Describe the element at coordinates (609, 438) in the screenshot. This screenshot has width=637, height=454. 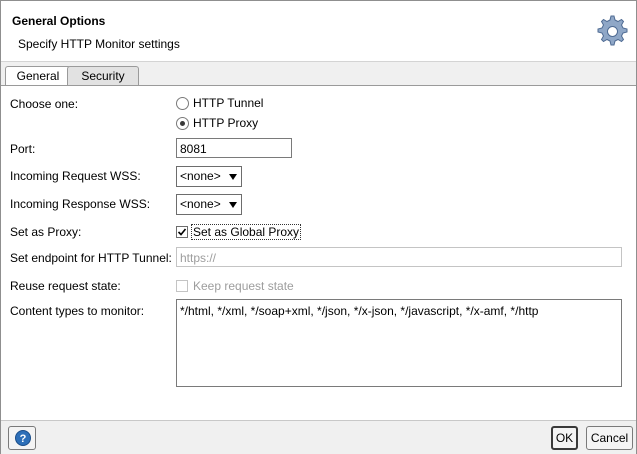
I see `cancel-button: Cancel` at that location.